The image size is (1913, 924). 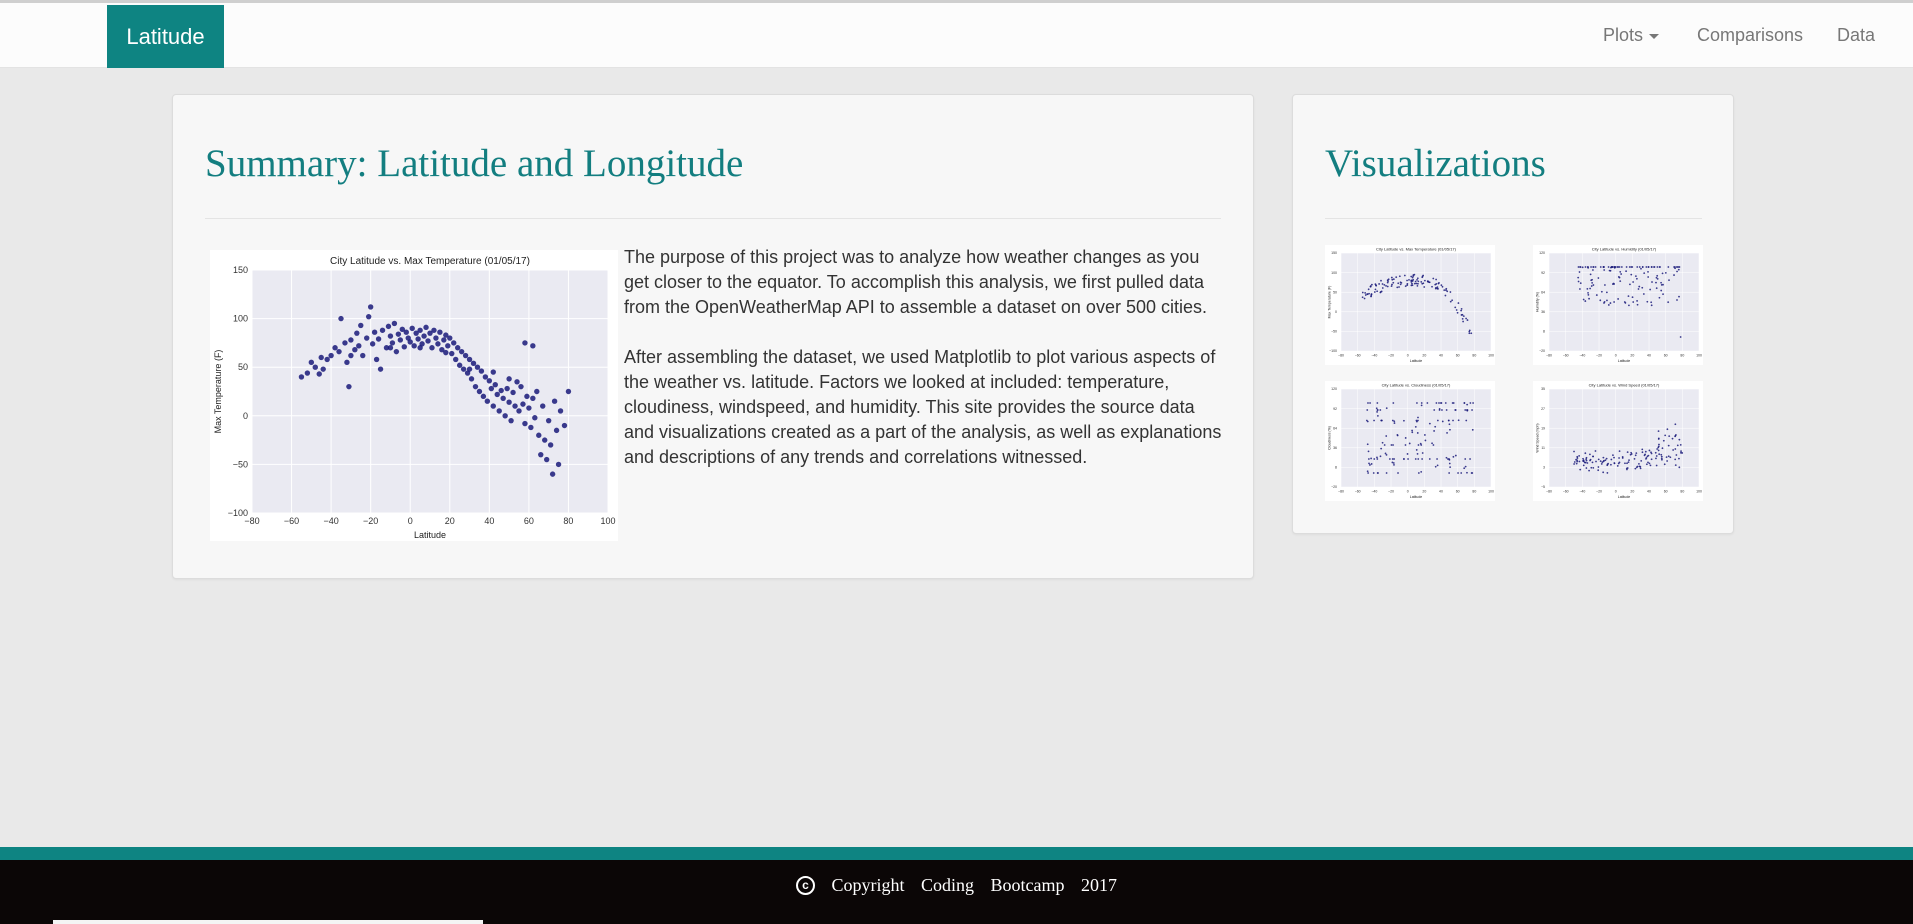 I want to click on brand-link: Latitude, so click(x=165, y=36).